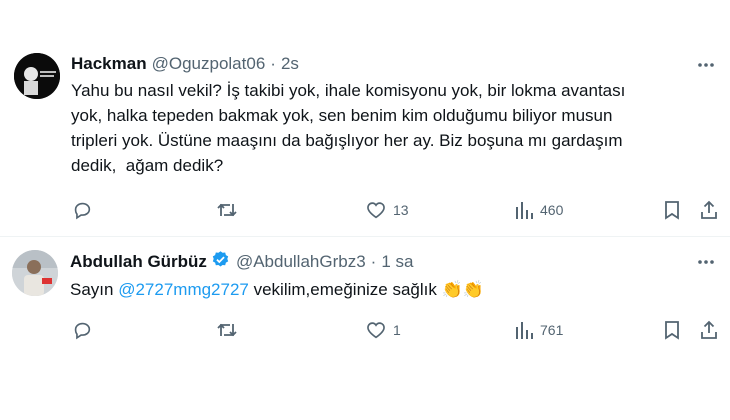 The image size is (730, 420). Describe the element at coordinates (401, 210) in the screenshot. I see `like-count: 13` at that location.